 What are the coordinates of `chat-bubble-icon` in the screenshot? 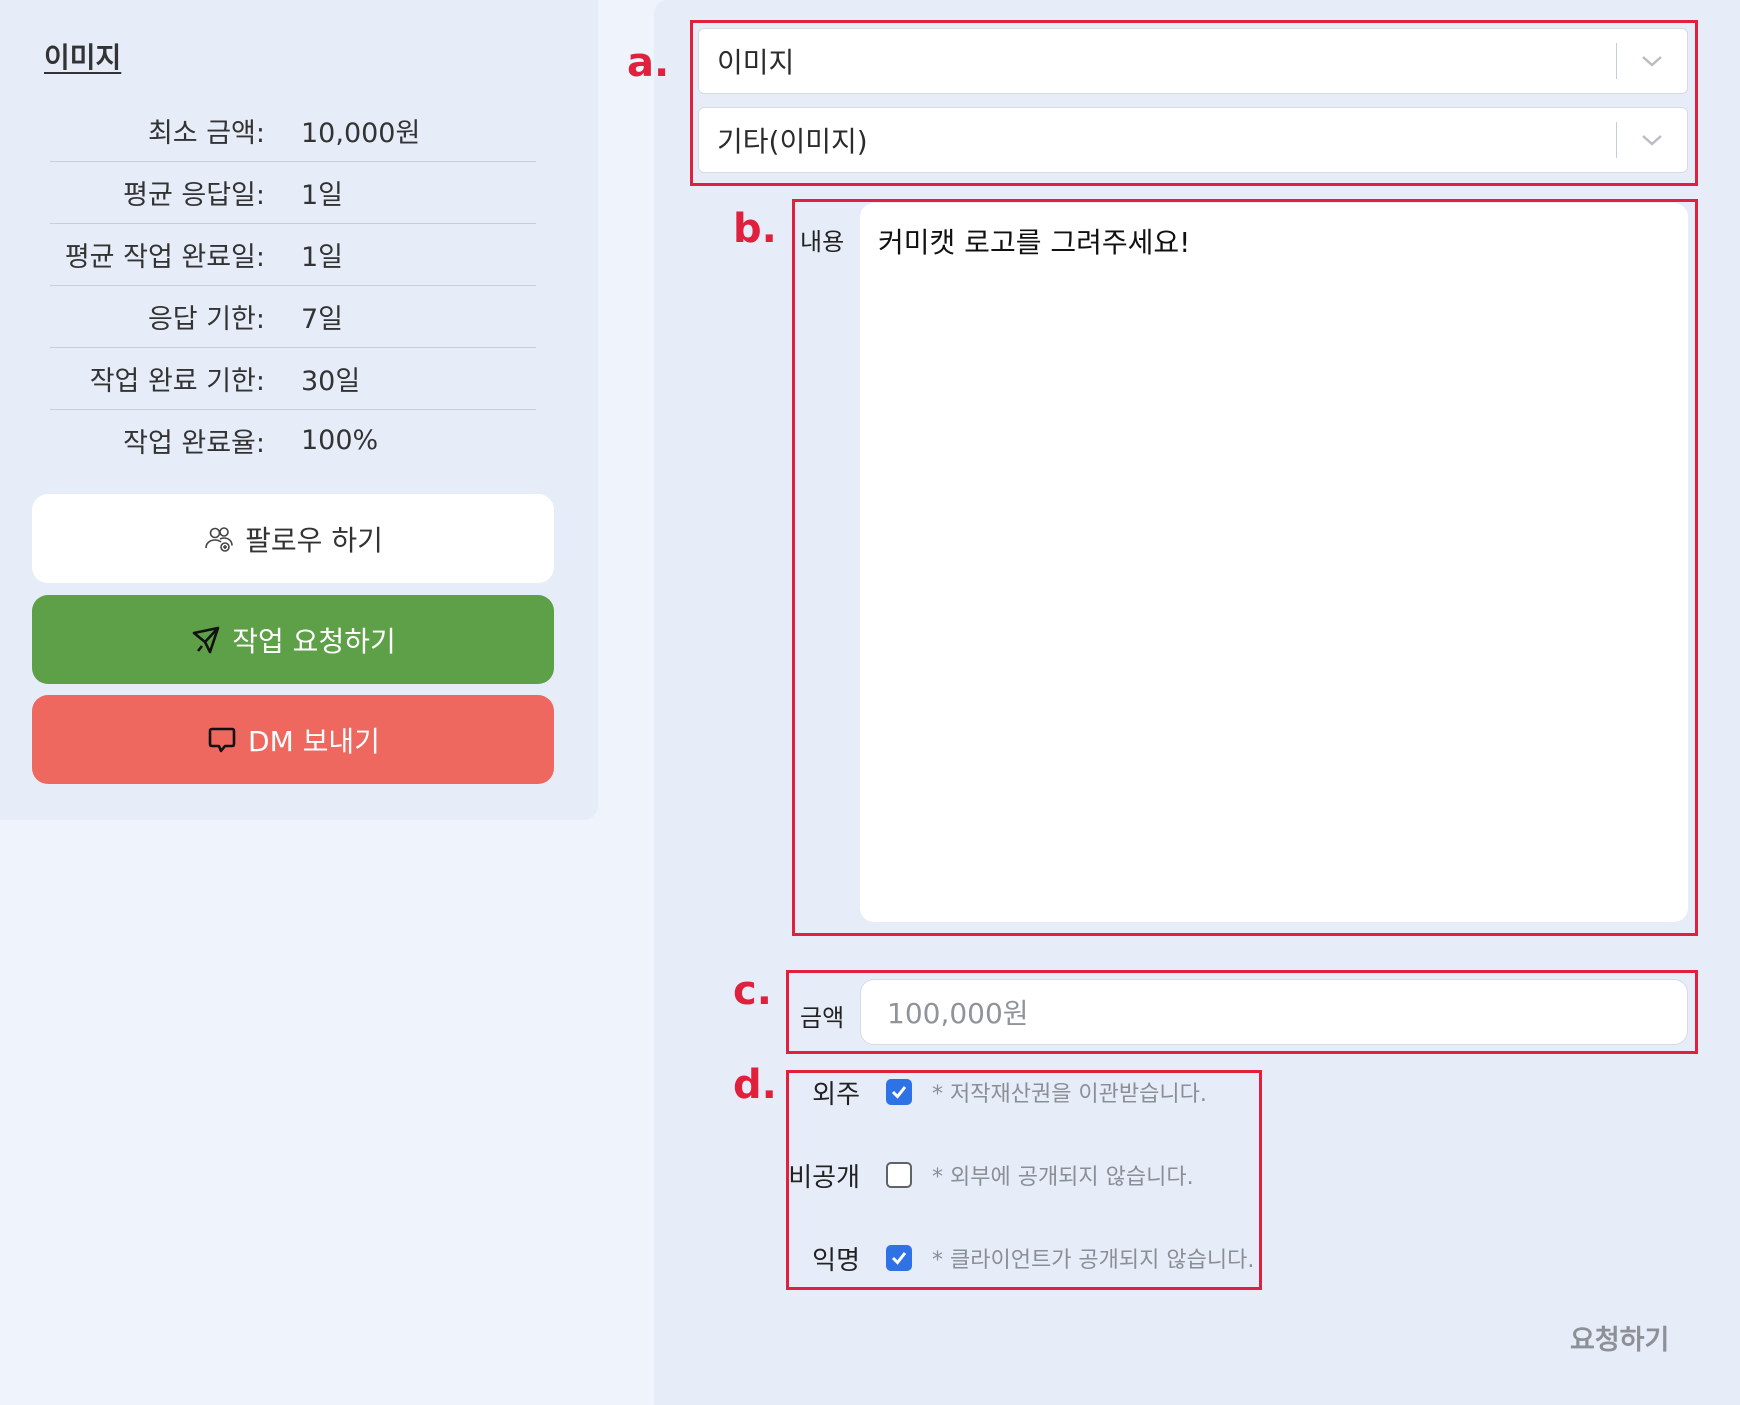 It's located at (222, 740).